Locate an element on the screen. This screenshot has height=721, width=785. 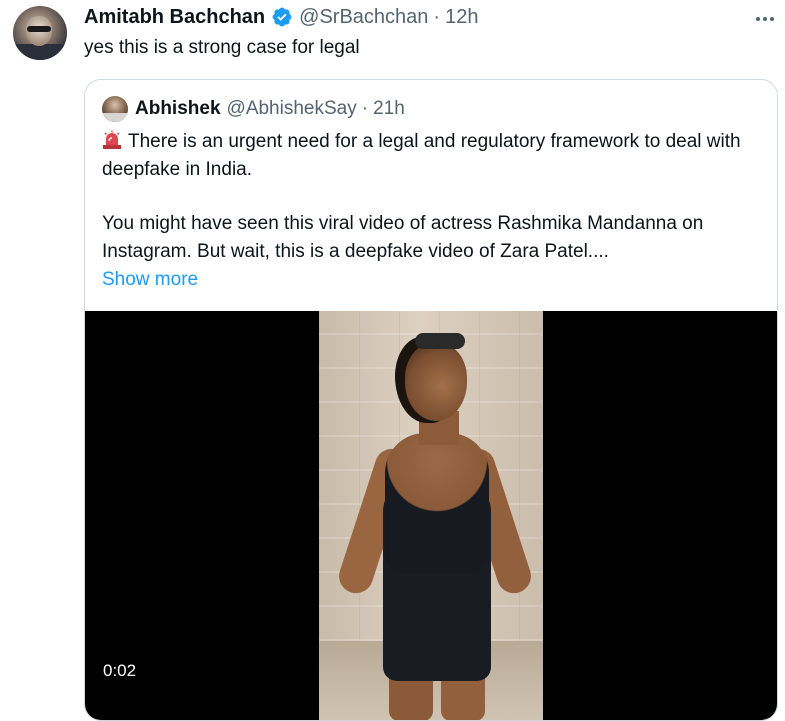
more-options-button is located at coordinates (765, 19).